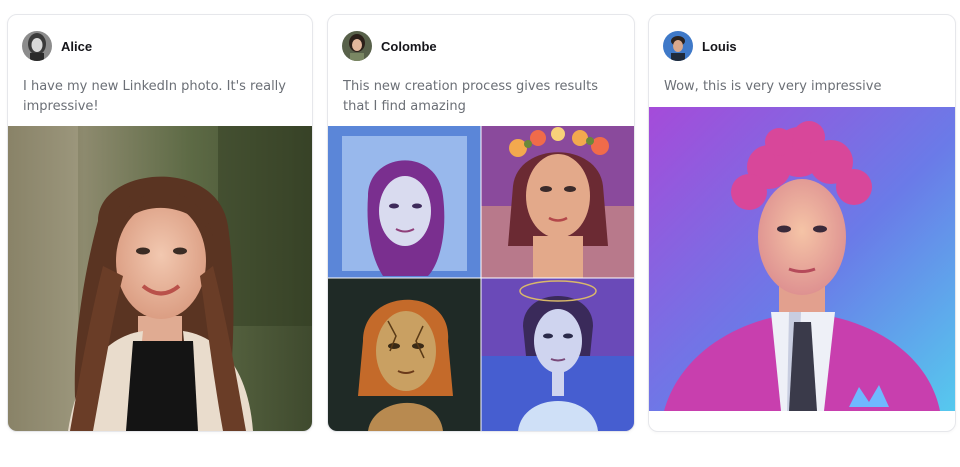 The width and height of the screenshot is (960, 467). What do you see at coordinates (773, 86) in the screenshot?
I see `comment-text: Wow, this is very very impressive` at bounding box center [773, 86].